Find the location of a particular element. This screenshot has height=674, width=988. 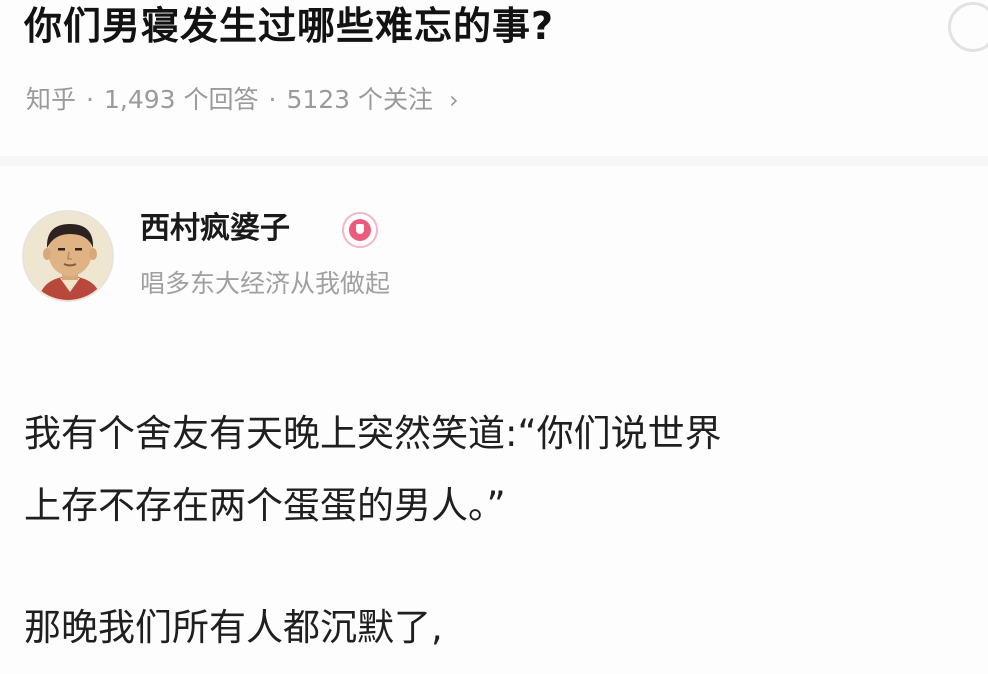

answer-line: 上存不存在两个蛋蛋的男人。” is located at coordinates (265, 505).